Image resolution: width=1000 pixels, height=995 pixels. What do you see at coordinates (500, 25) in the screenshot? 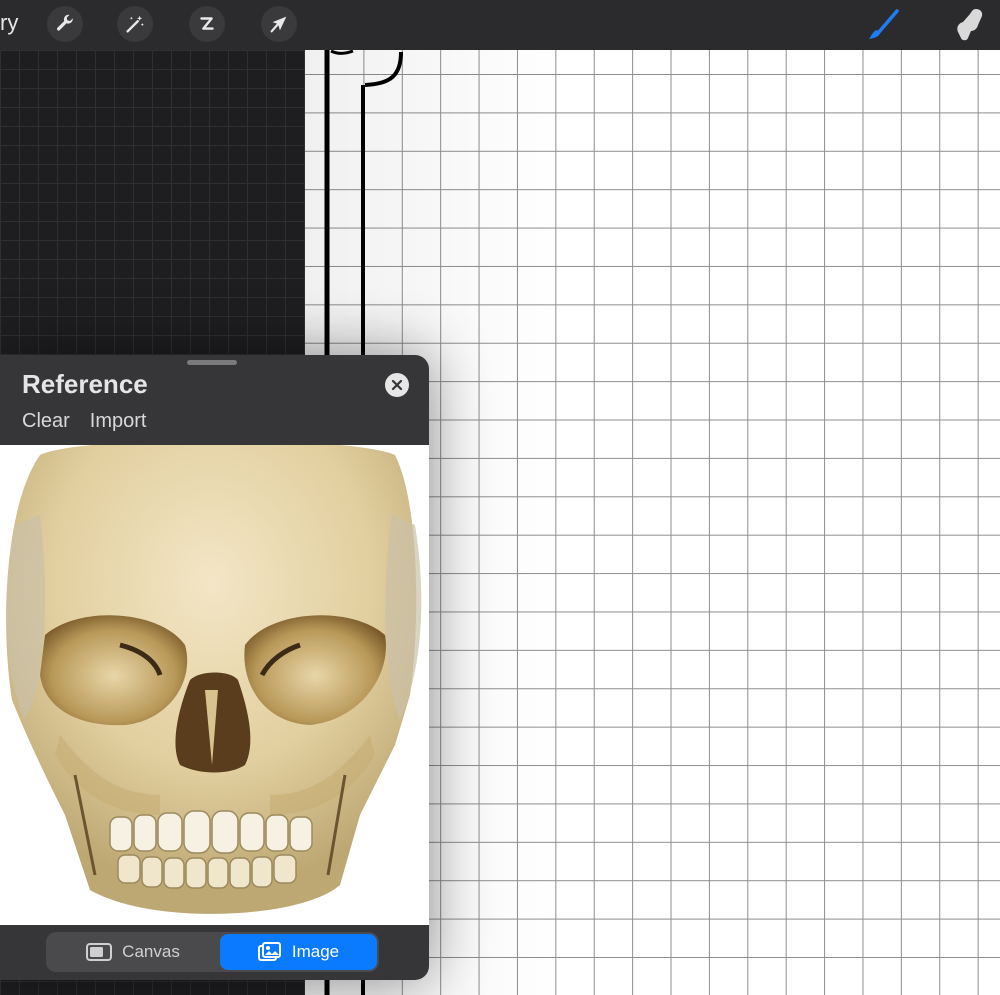
I see `top-toolbar: ry` at bounding box center [500, 25].